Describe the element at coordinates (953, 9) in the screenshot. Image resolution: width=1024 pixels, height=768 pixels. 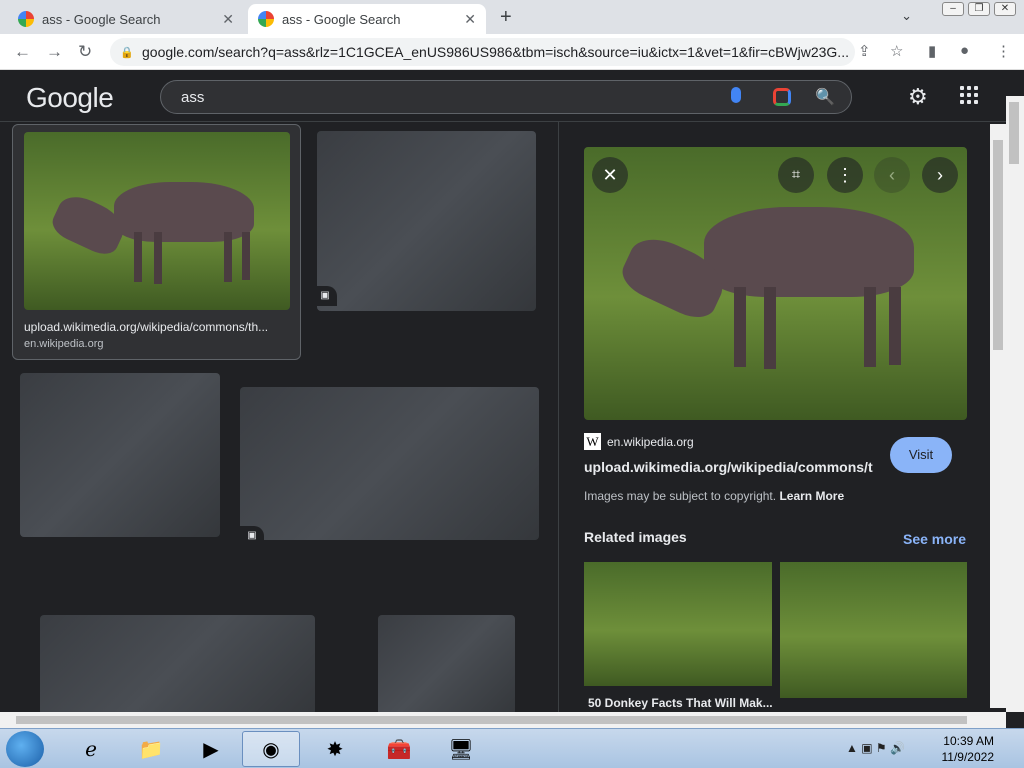
I see `minimize-icon: –` at that location.